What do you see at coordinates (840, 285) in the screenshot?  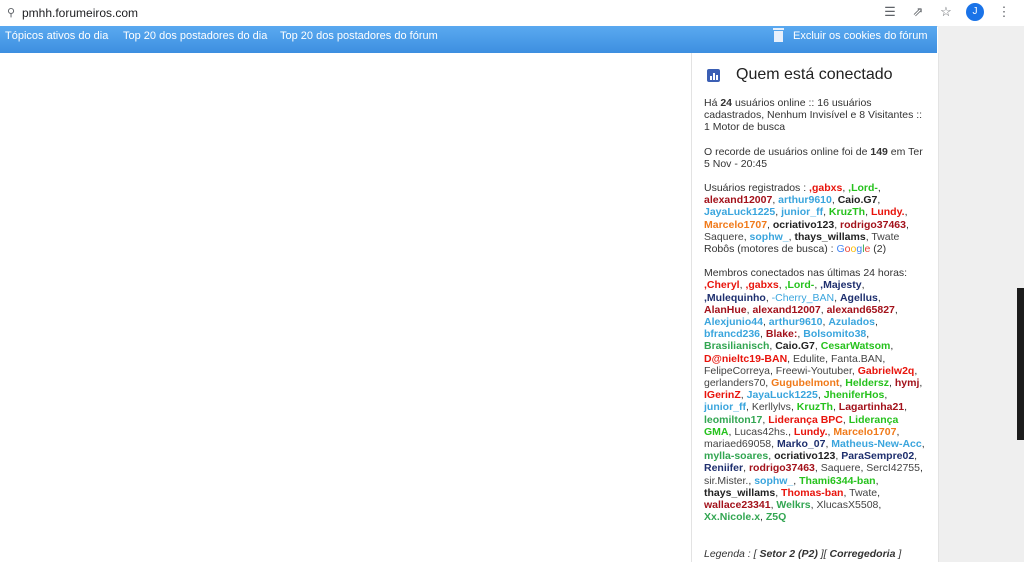 I see `user-link: ,Majesty` at bounding box center [840, 285].